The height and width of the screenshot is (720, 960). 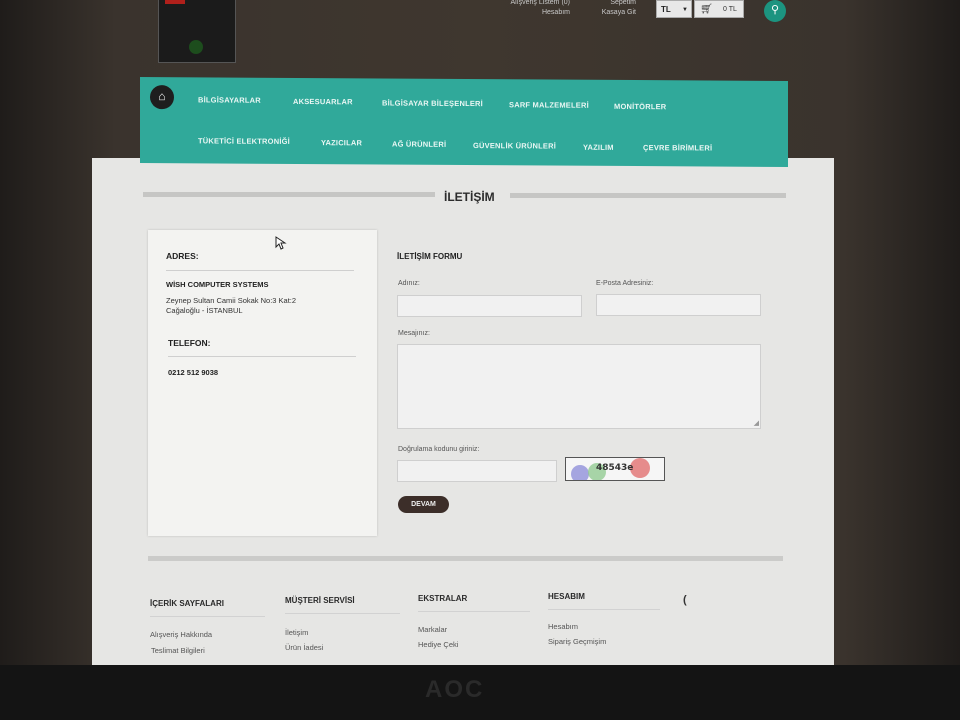 I want to click on page-title: İLETİŞİM, so click(x=469, y=197).